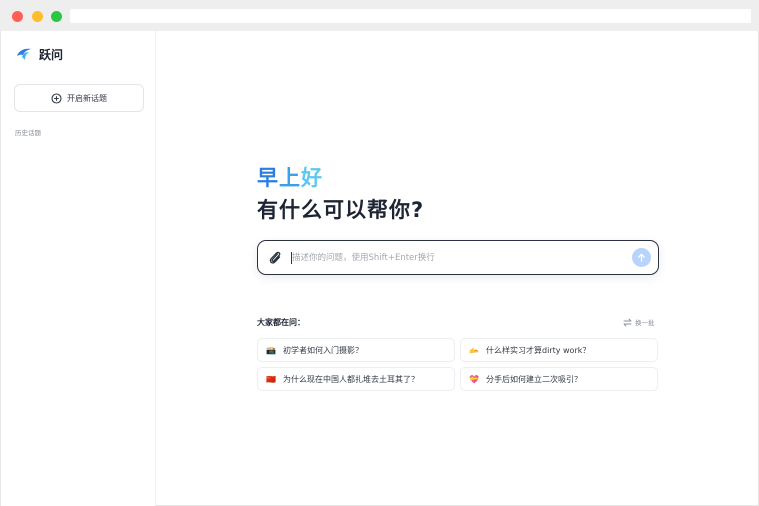  What do you see at coordinates (17, 16) in the screenshot?
I see `close-window-button` at bounding box center [17, 16].